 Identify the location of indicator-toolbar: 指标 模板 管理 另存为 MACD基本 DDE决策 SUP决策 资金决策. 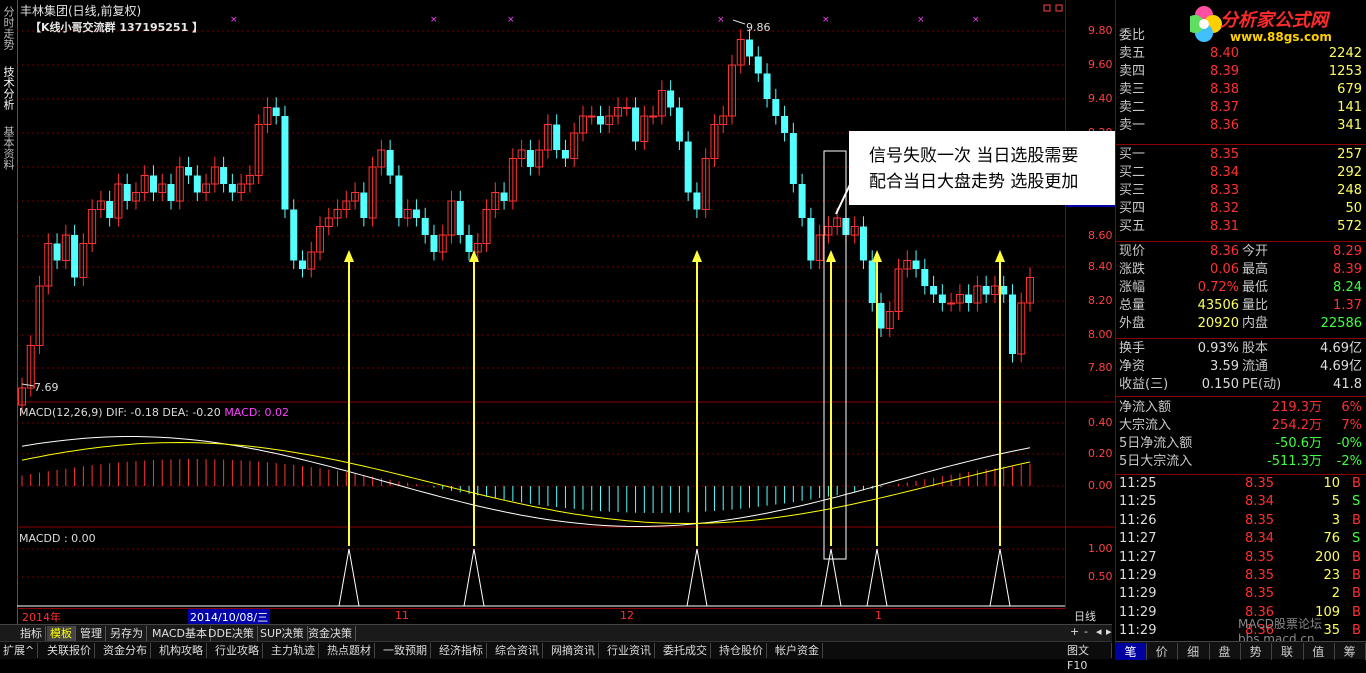
(556, 633).